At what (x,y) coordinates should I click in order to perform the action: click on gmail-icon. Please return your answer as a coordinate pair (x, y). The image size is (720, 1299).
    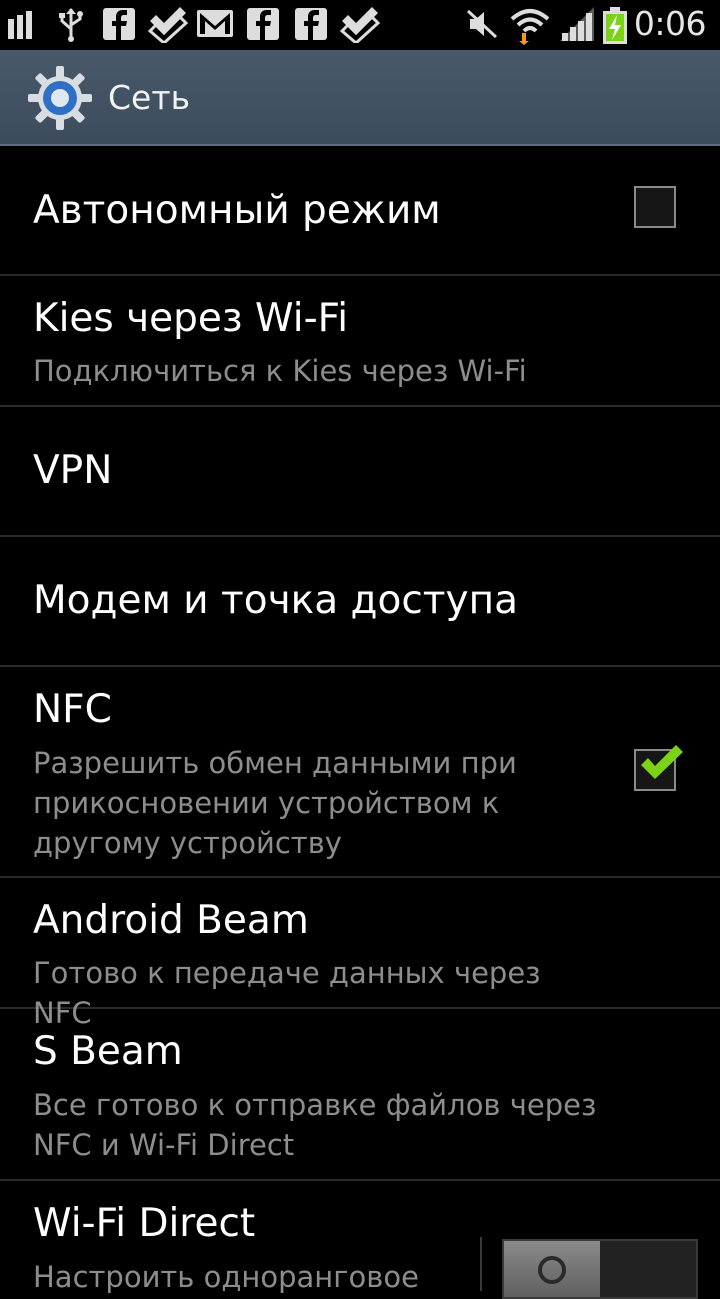
    Looking at the image, I should click on (215, 23).